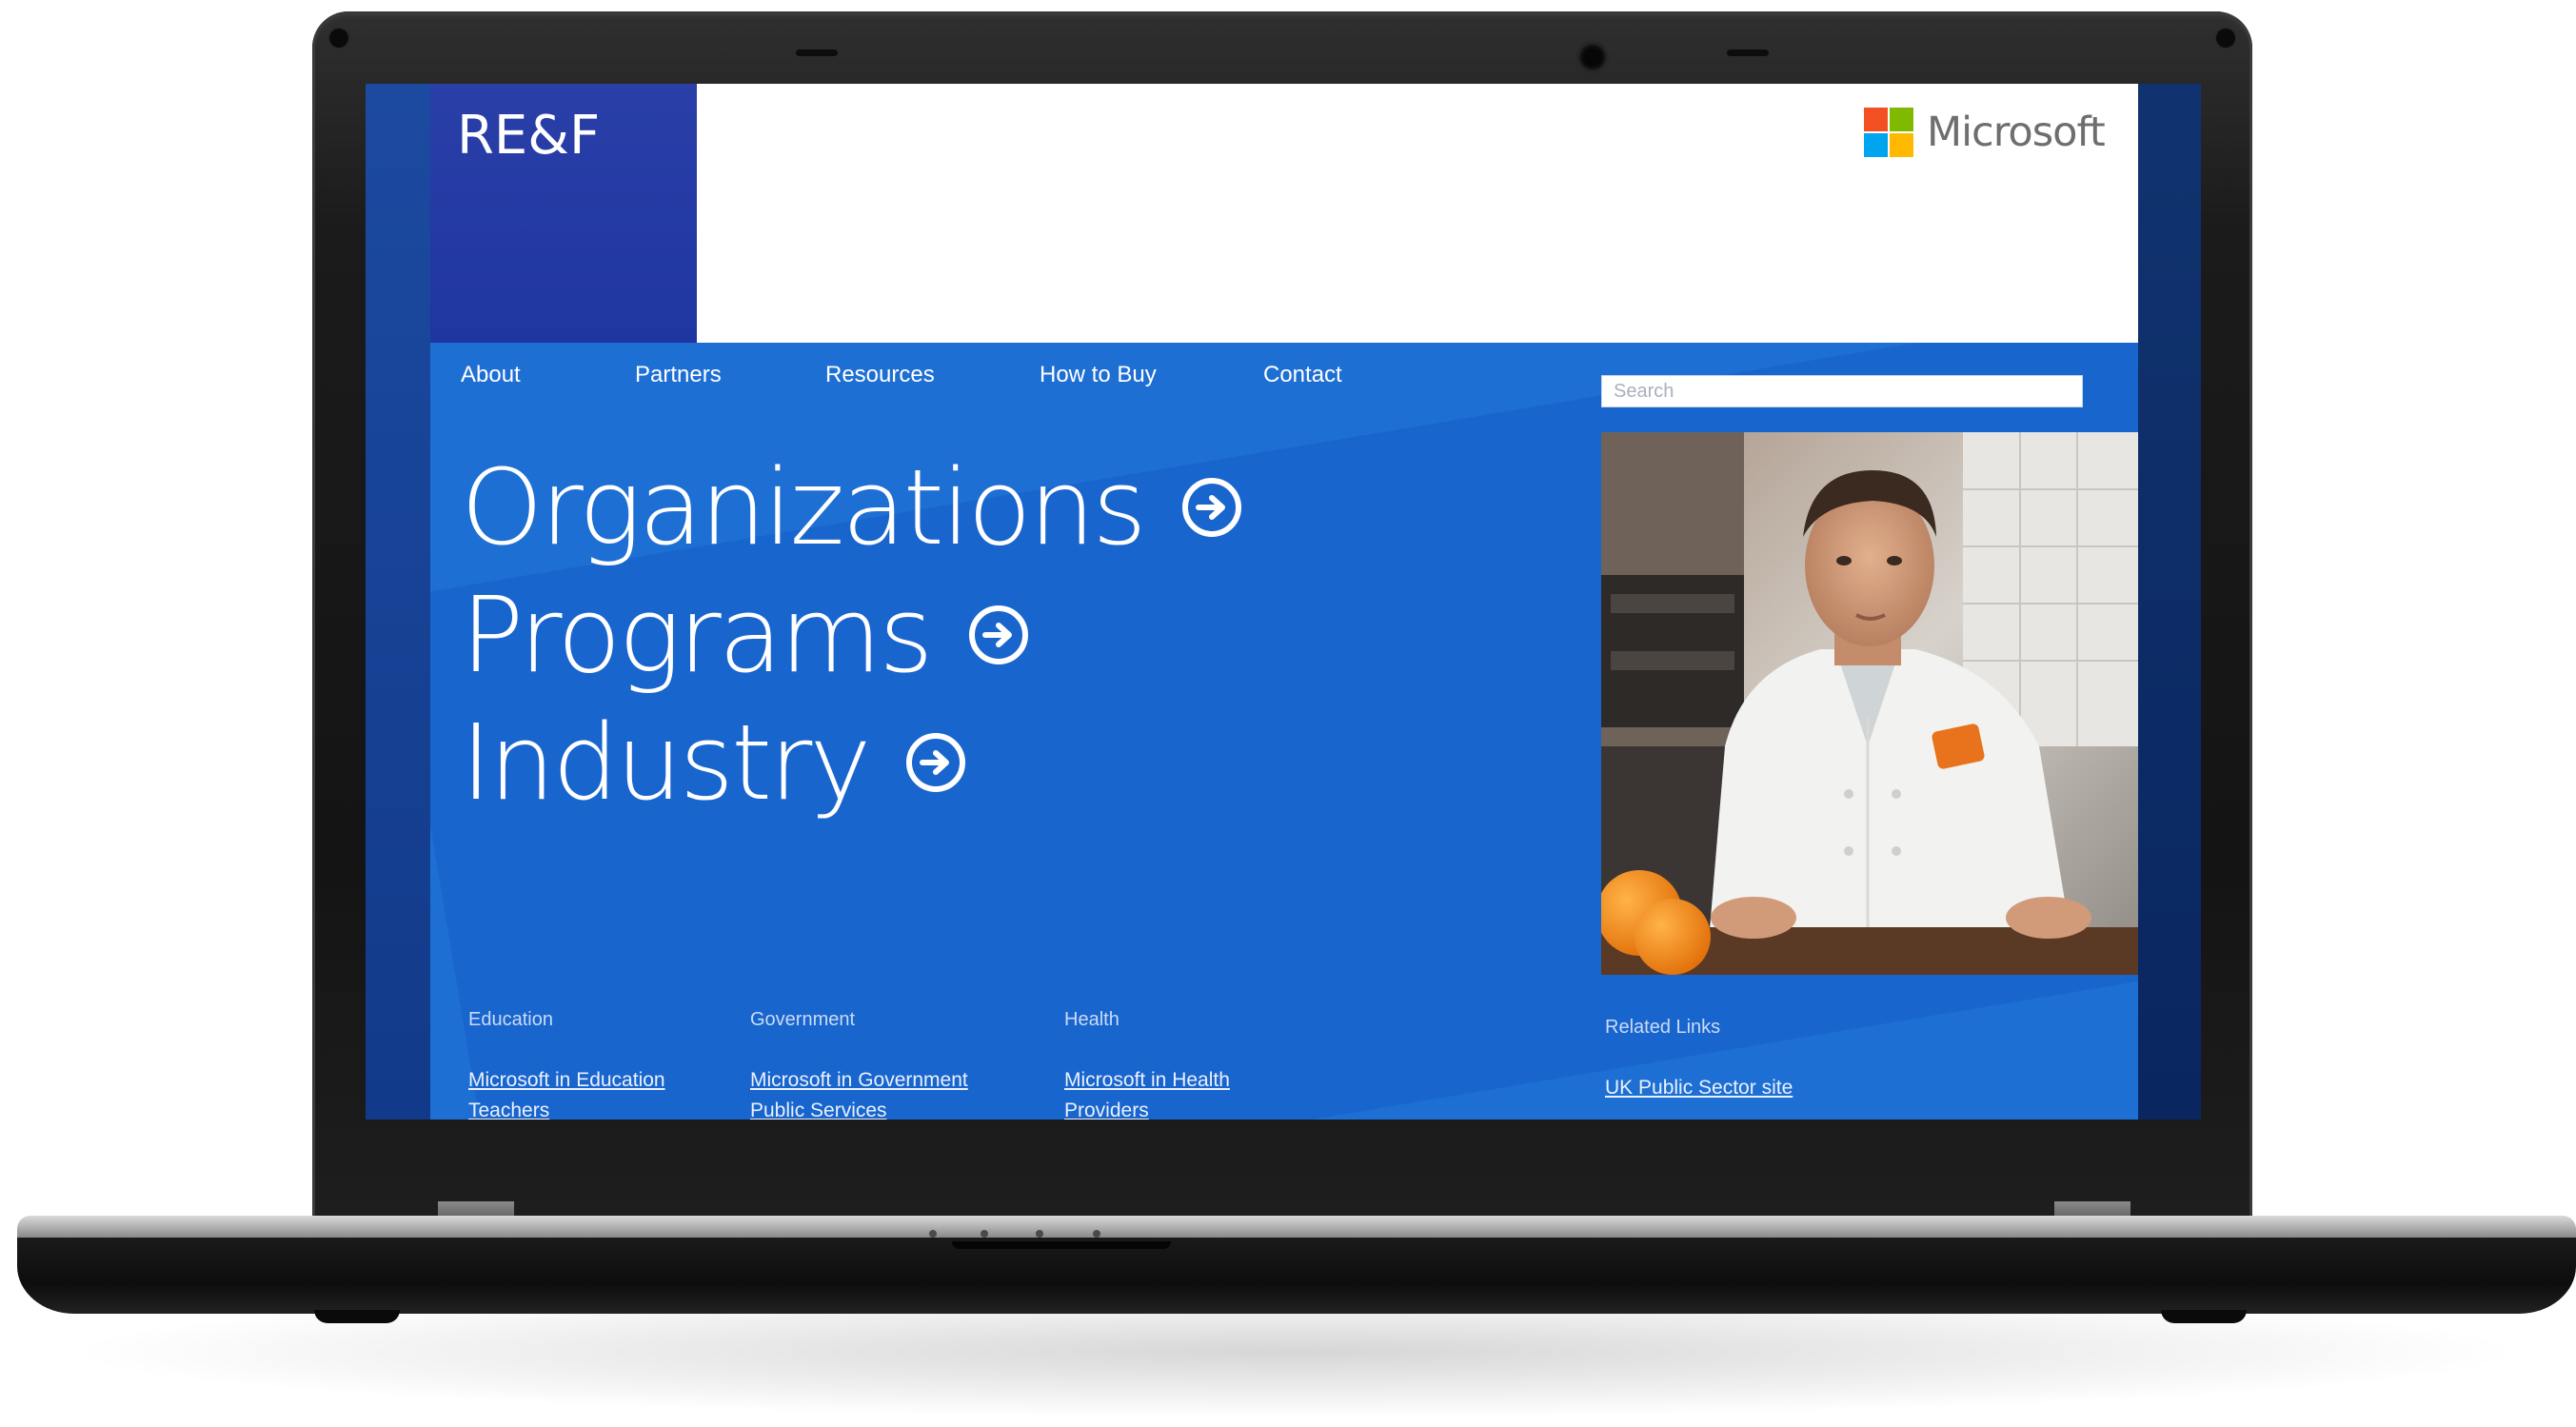 Image resolution: width=2576 pixels, height=1427 pixels. What do you see at coordinates (357, 1316) in the screenshot?
I see `laptop-foot-left` at bounding box center [357, 1316].